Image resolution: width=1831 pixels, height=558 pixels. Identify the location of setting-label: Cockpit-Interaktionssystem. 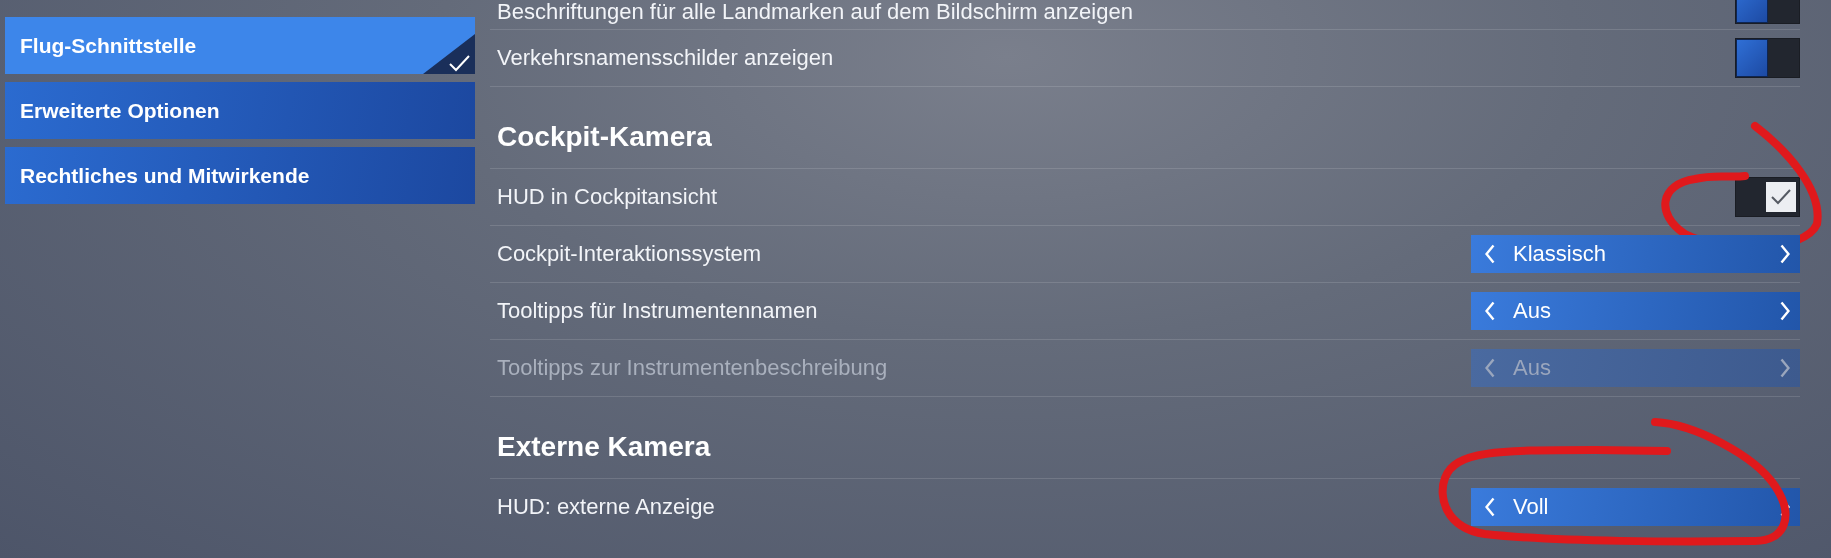
(629, 254).